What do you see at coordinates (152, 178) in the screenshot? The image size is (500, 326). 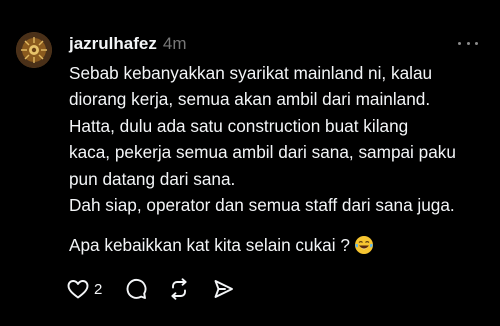 I see `post-body-line: pun datang dari sana.` at bounding box center [152, 178].